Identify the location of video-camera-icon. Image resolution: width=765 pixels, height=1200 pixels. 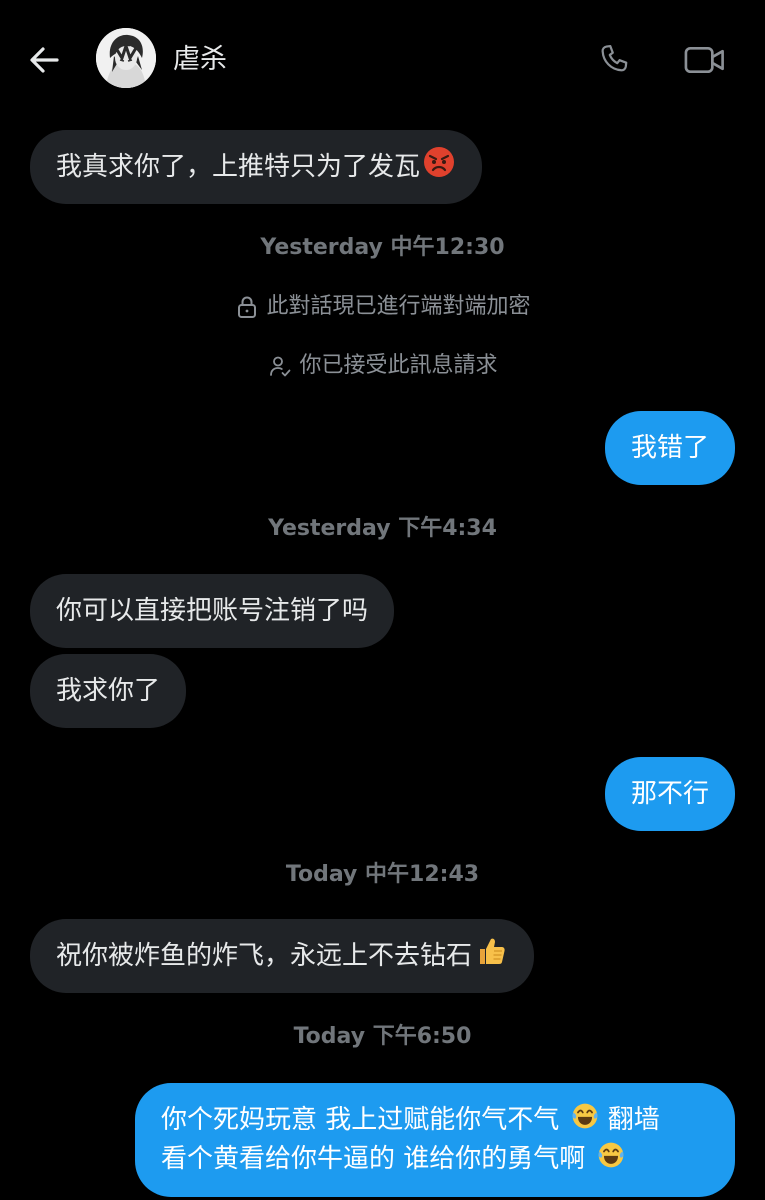
(704, 60).